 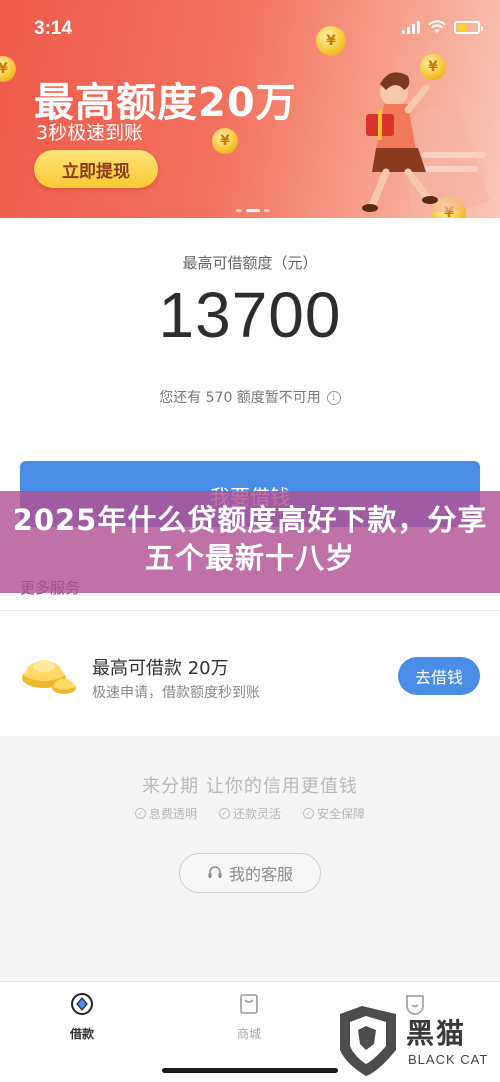 I want to click on tab-loan: 借款, so click(x=82, y=1017).